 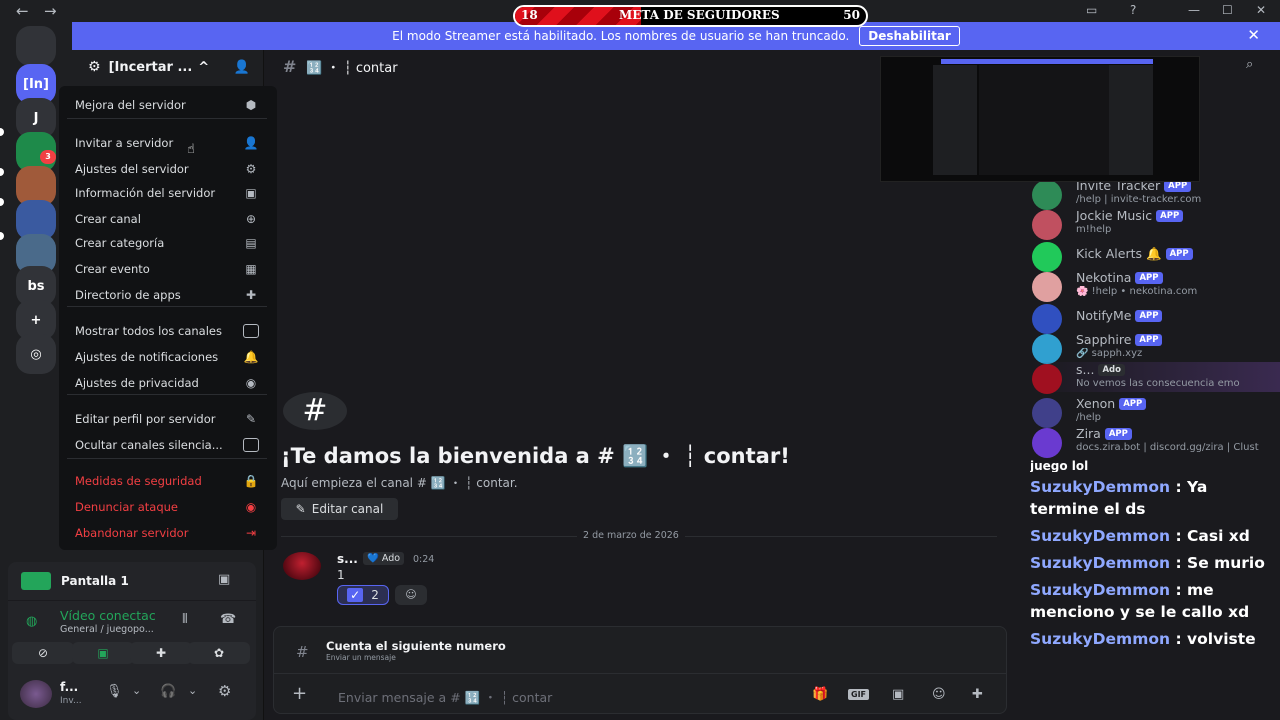 What do you see at coordinates (167, 243) in the screenshot?
I see `menu-item-5: Crear categoría ▤` at bounding box center [167, 243].